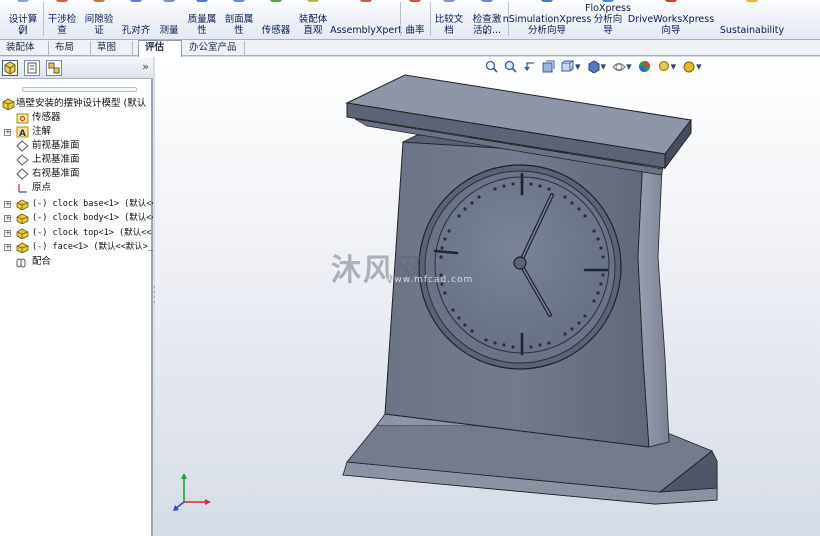 The width and height of the screenshot is (820, 536). I want to click on hole-alignment-icon, so click(136, 1).